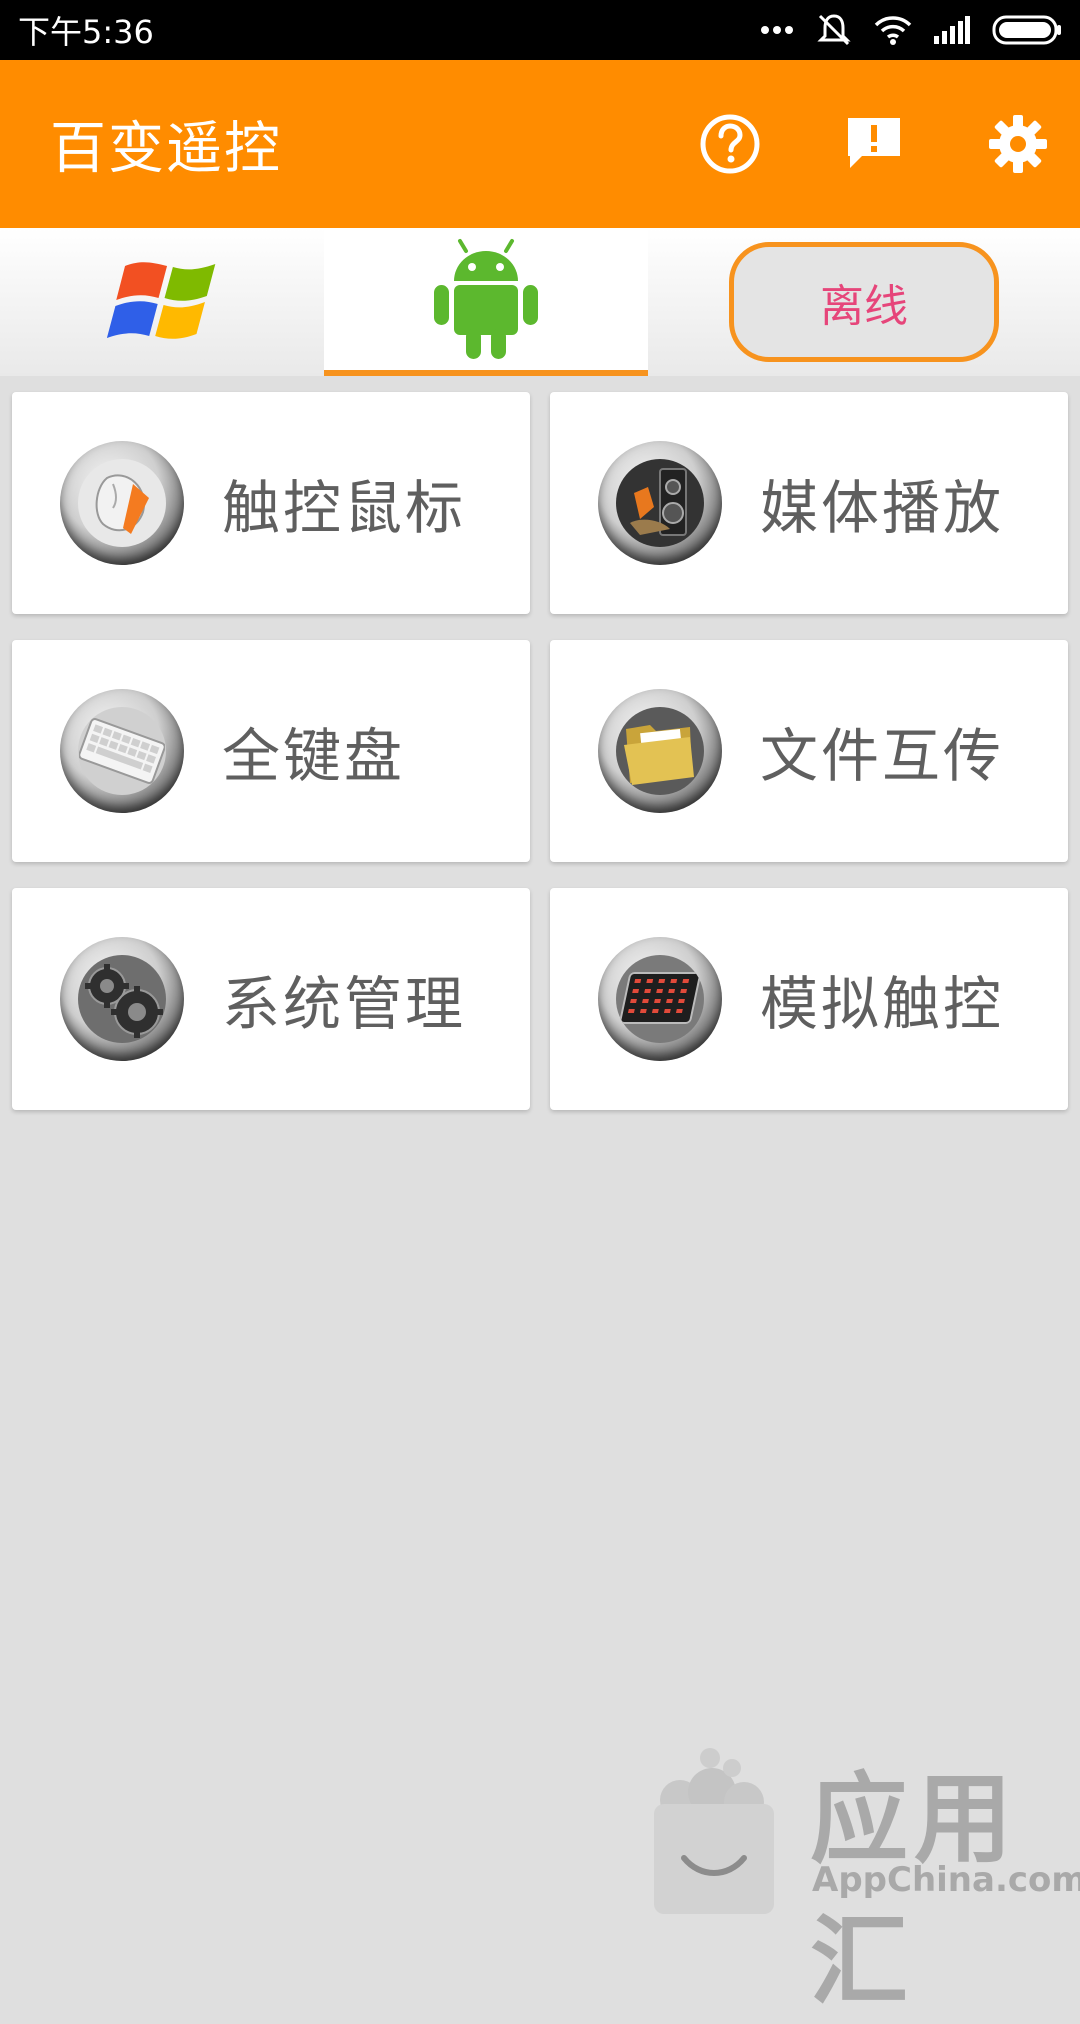 This screenshot has width=1080, height=2024. What do you see at coordinates (166, 149) in the screenshot?
I see `app-title: 百变遥控` at bounding box center [166, 149].